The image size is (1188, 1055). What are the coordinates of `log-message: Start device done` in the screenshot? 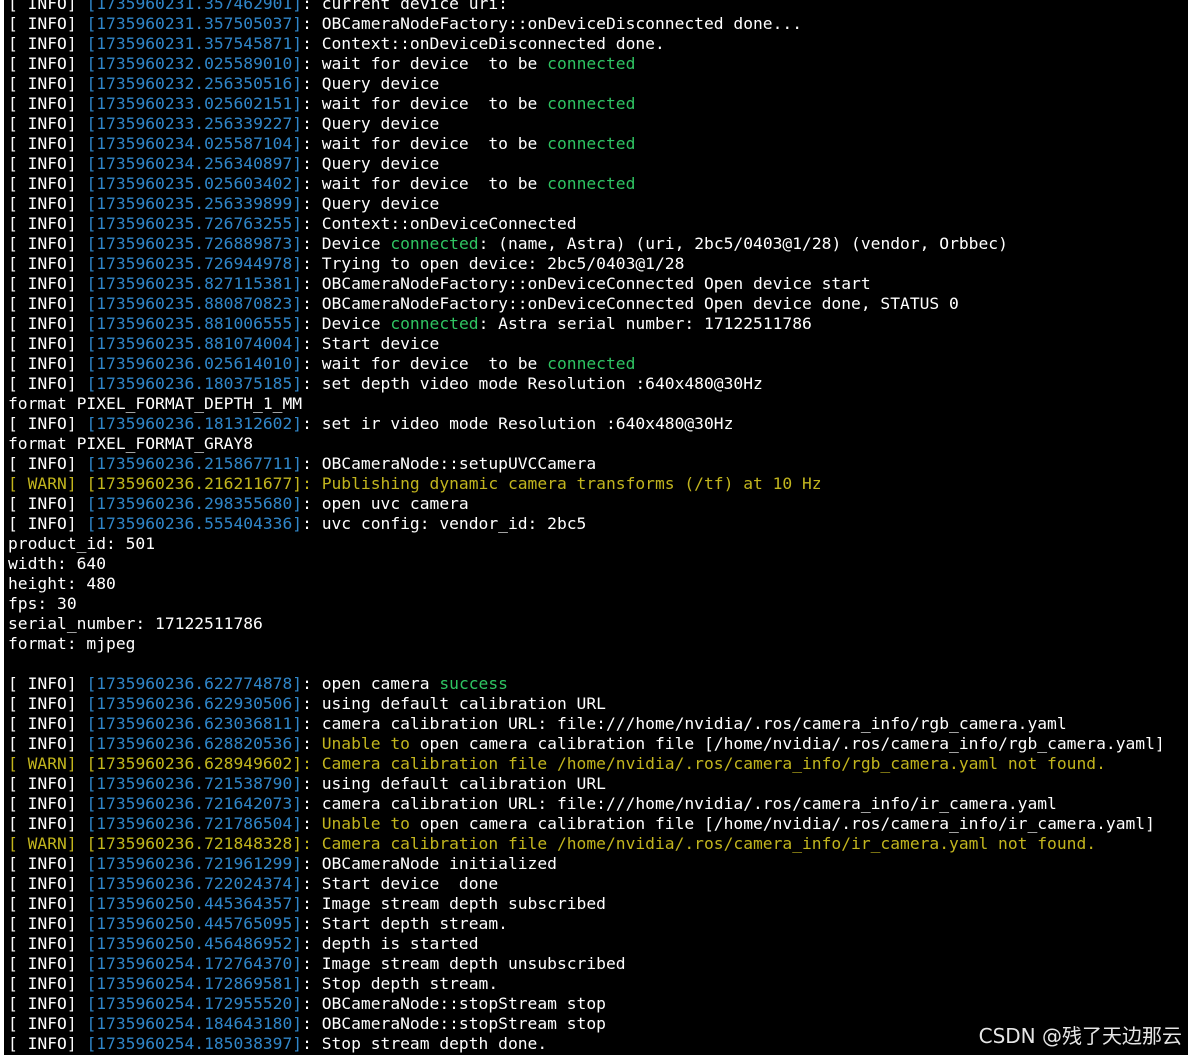 It's located at (410, 883).